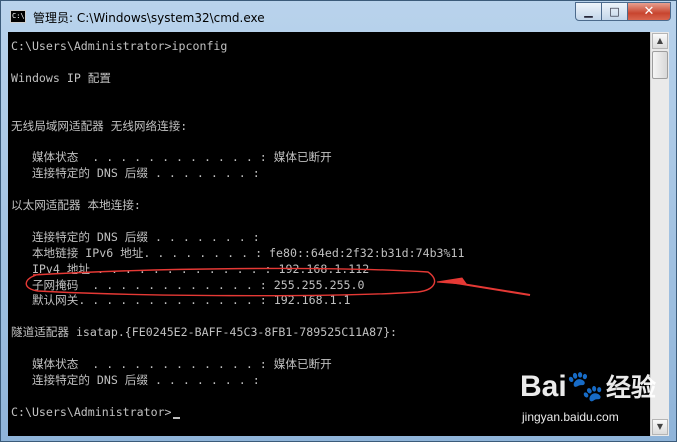 This screenshot has width=677, height=442. I want to click on maximize-icon: □, so click(614, 11).